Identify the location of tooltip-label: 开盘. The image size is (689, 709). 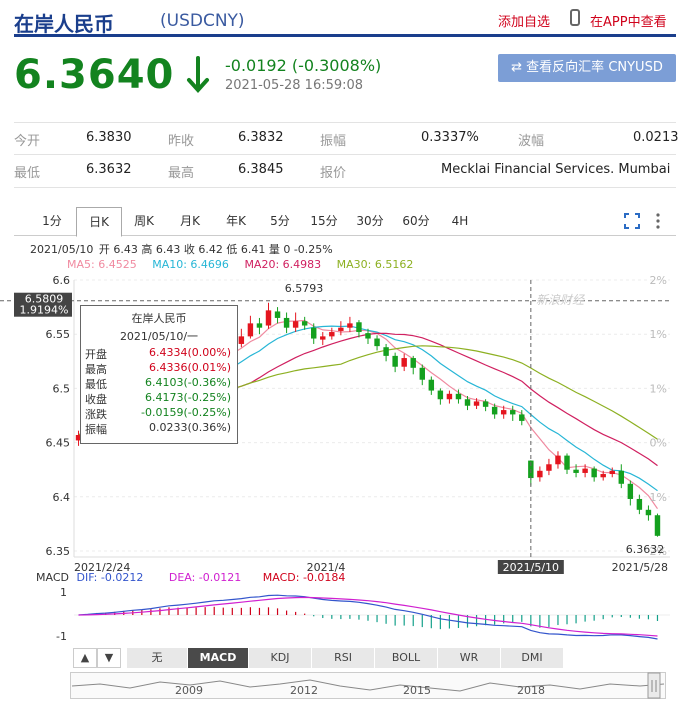
(96, 354).